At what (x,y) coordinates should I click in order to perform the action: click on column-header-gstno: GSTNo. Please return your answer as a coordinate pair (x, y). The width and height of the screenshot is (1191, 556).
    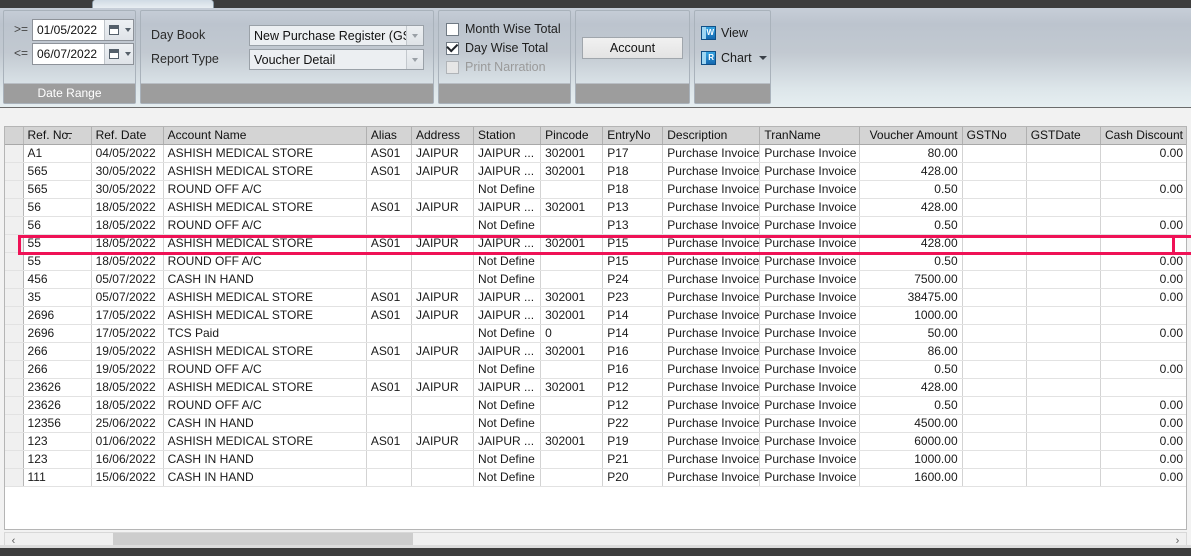
    Looking at the image, I should click on (994, 136).